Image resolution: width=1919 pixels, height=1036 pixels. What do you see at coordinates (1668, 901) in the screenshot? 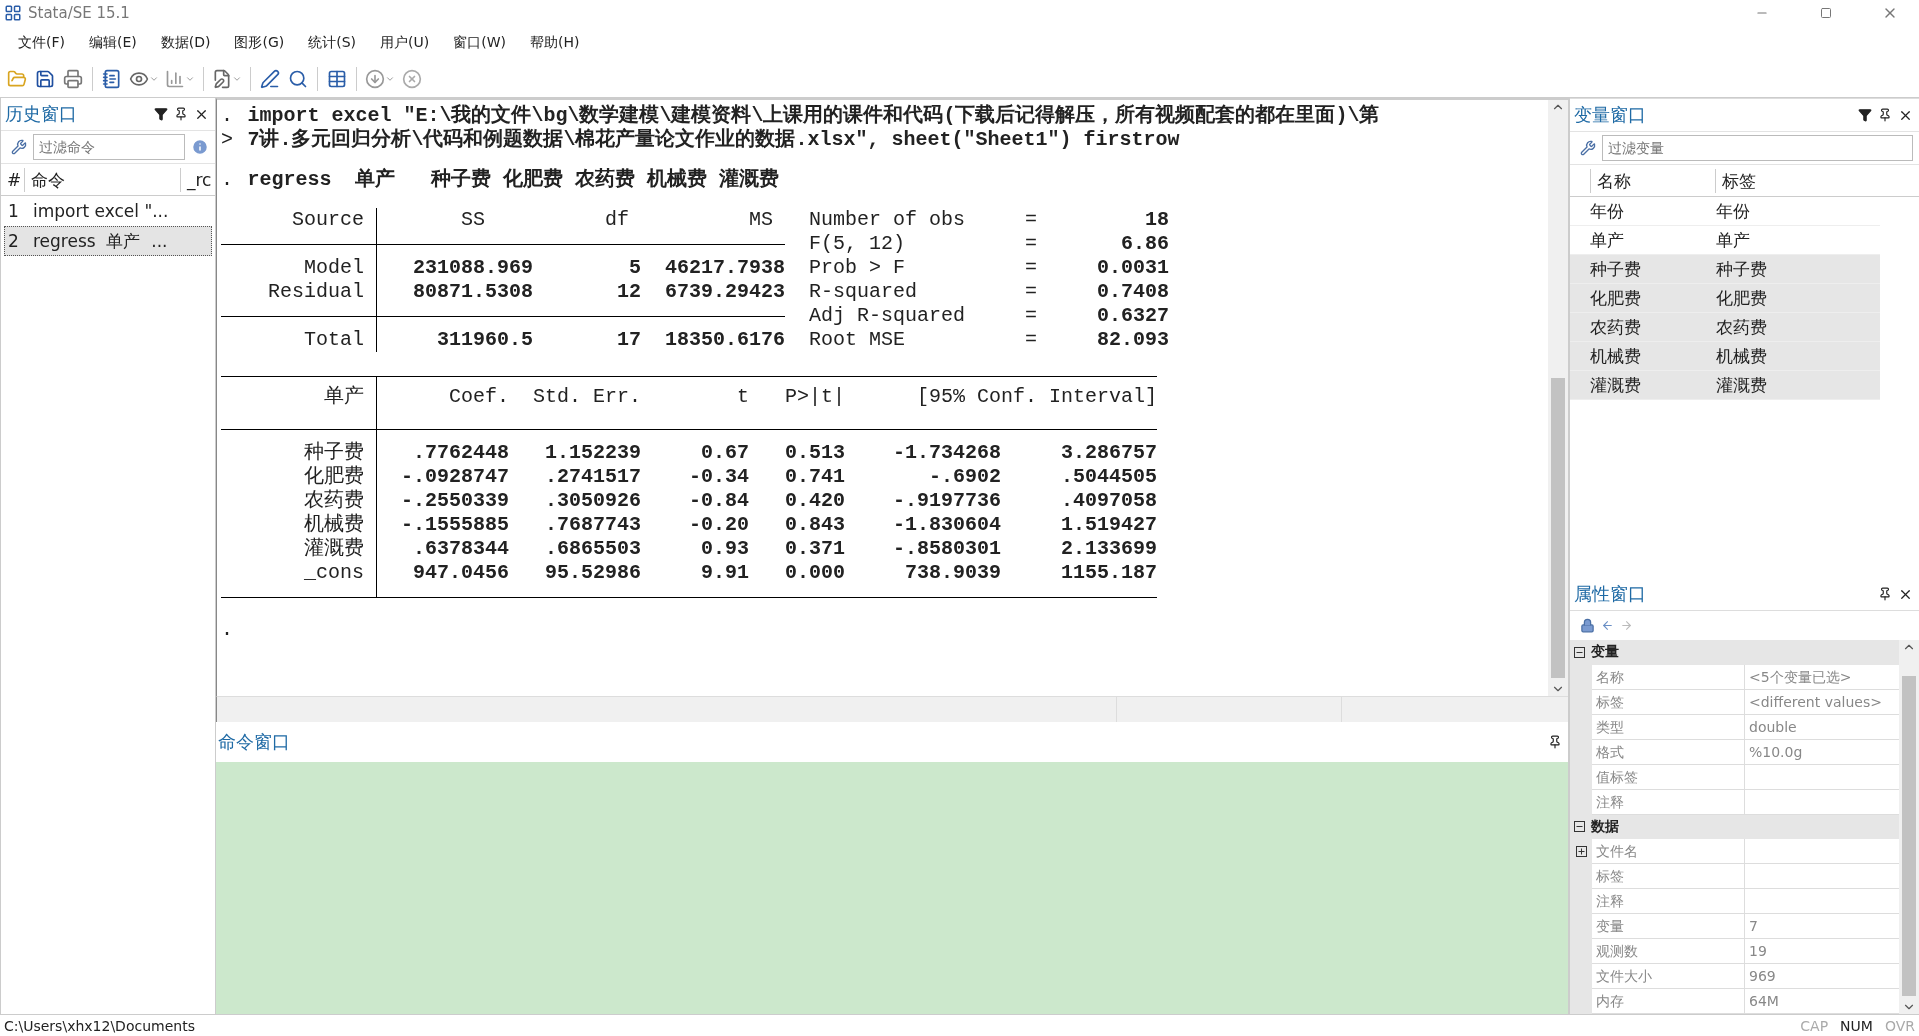
I see `property-name: 注释` at bounding box center [1668, 901].